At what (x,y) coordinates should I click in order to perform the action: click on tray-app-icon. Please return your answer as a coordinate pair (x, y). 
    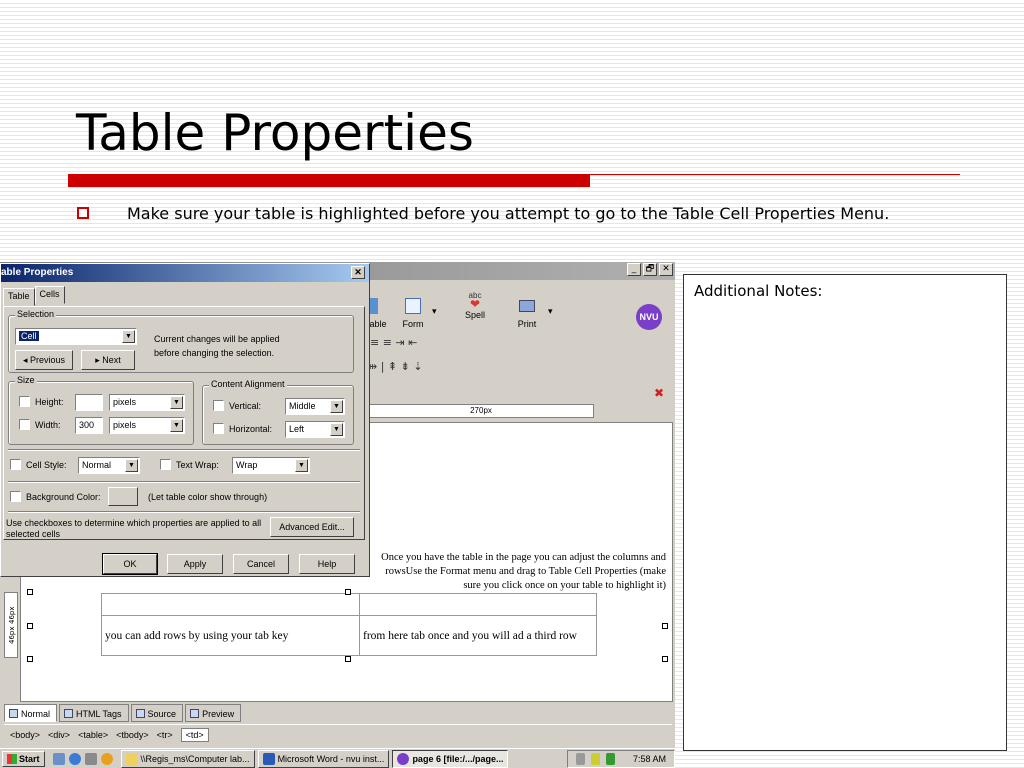
    Looking at the image, I should click on (610, 758).